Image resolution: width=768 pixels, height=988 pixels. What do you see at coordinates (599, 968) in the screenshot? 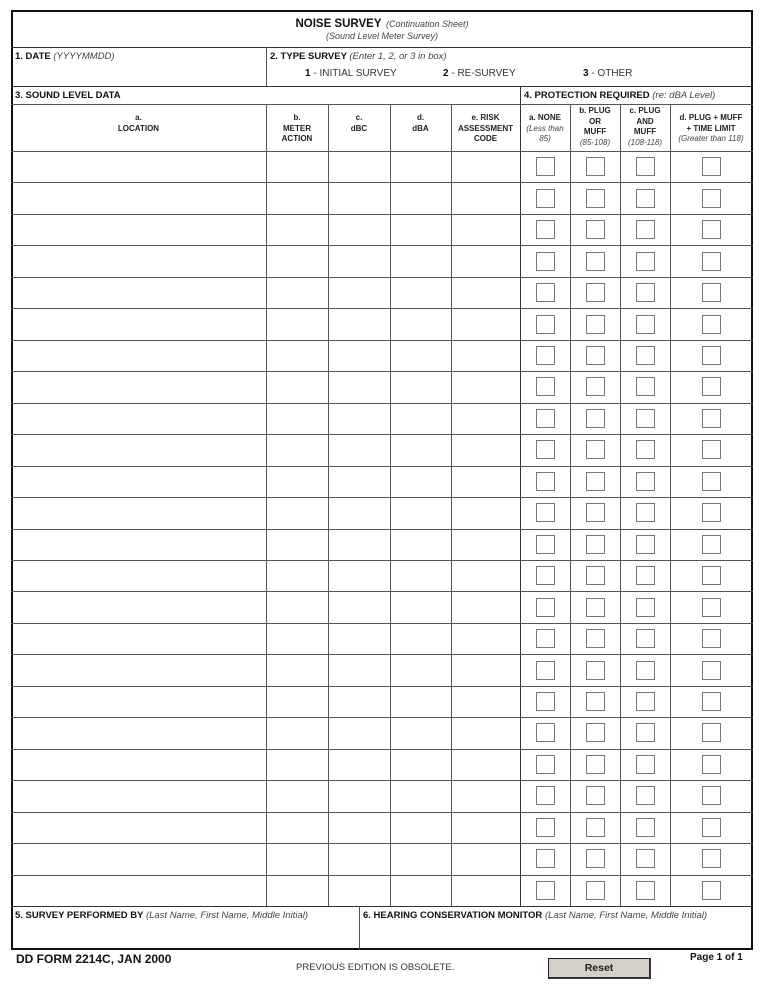
I see `reset-button: Reset` at bounding box center [599, 968].